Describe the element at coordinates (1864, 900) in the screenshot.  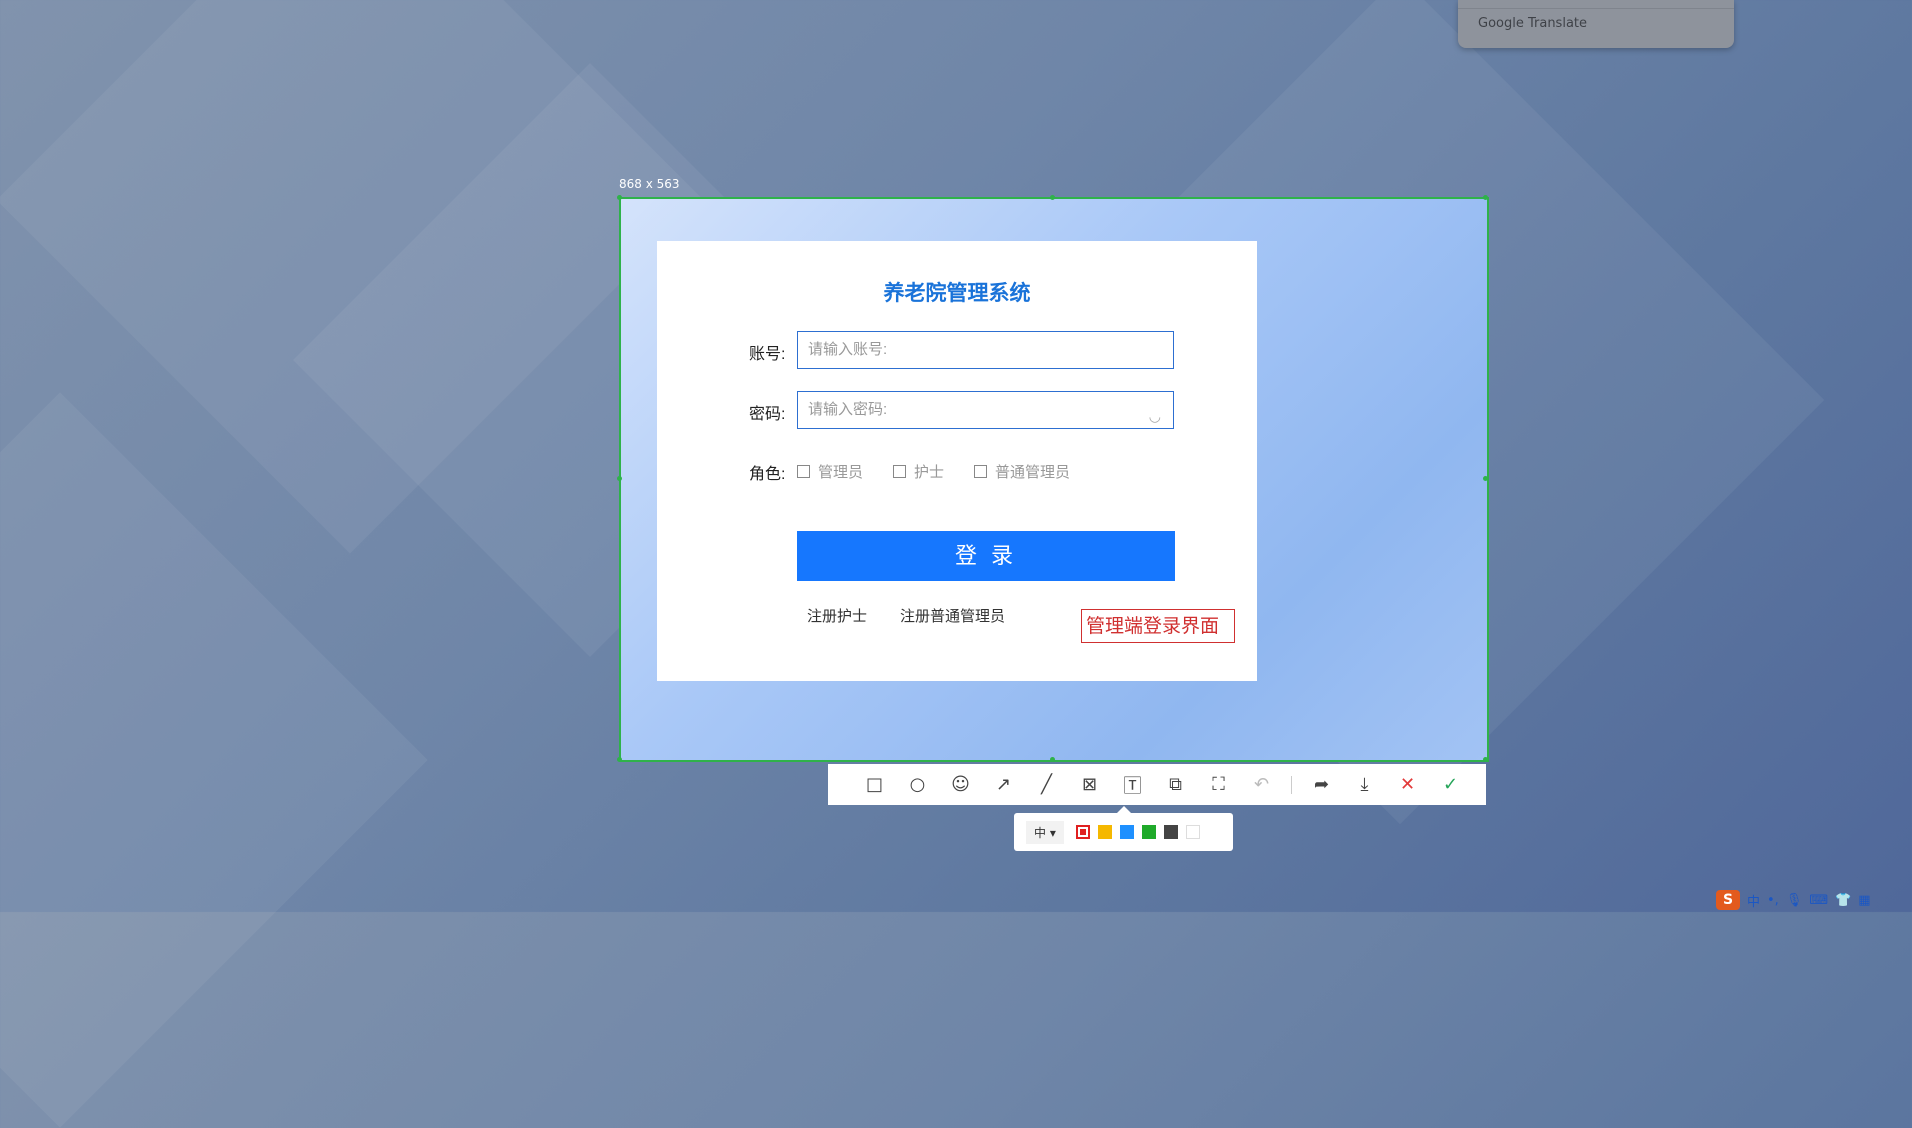
I see `grid-icon: ▦` at that location.